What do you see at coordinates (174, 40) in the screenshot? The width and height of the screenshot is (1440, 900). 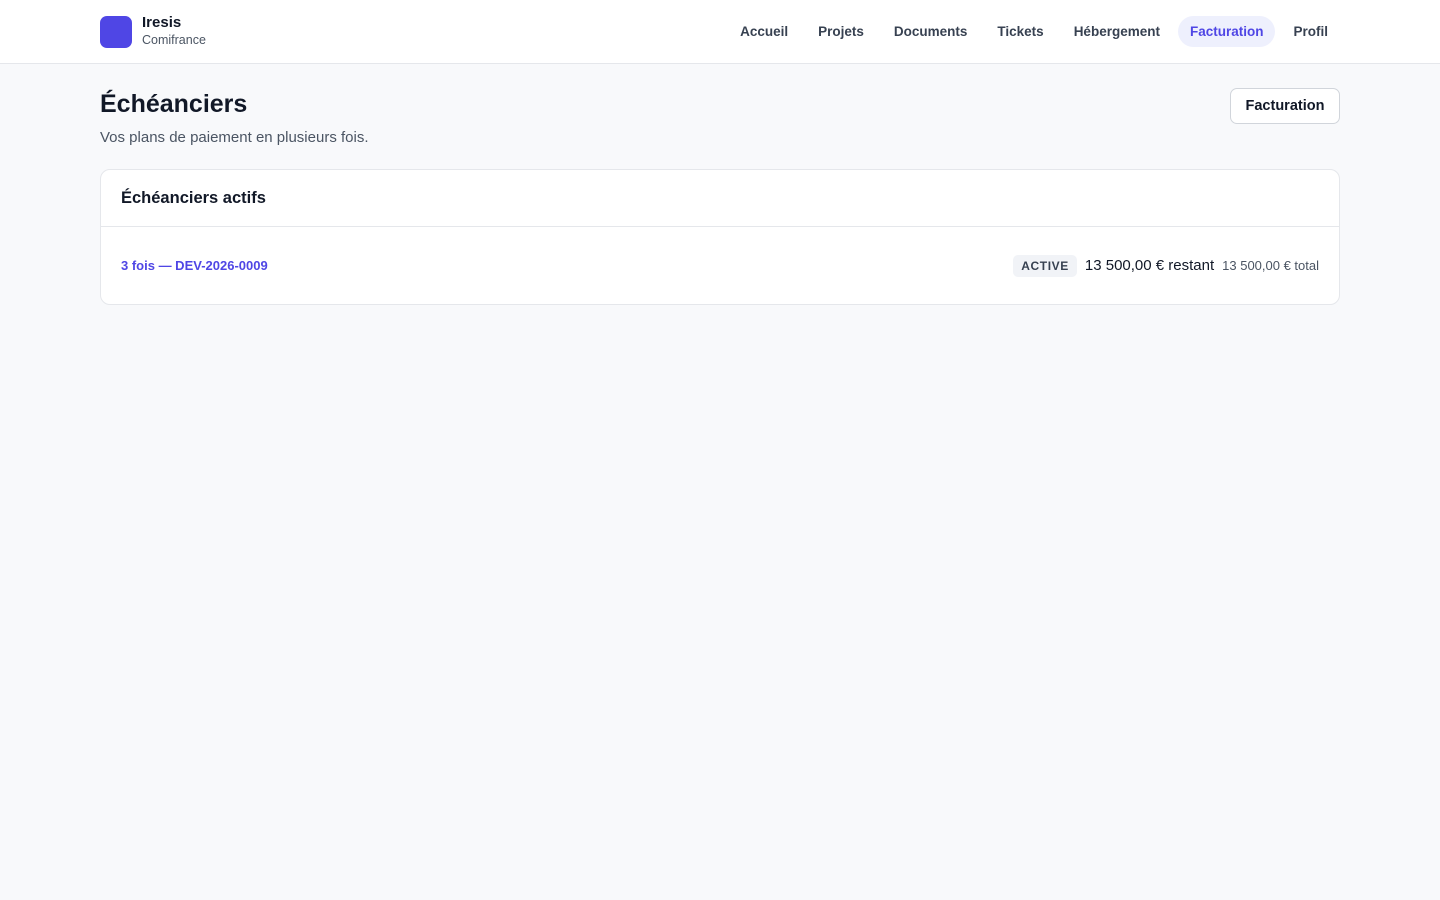 I see `brand-subtitle: Comifrance` at bounding box center [174, 40].